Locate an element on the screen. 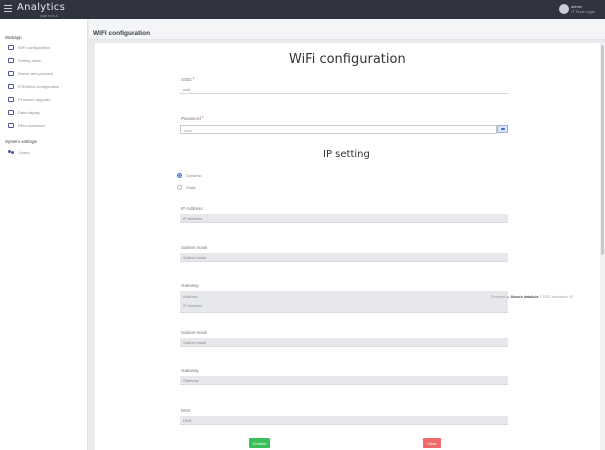 The width and height of the screenshot is (605, 450). radio-static: Static is located at coordinates (186, 187).